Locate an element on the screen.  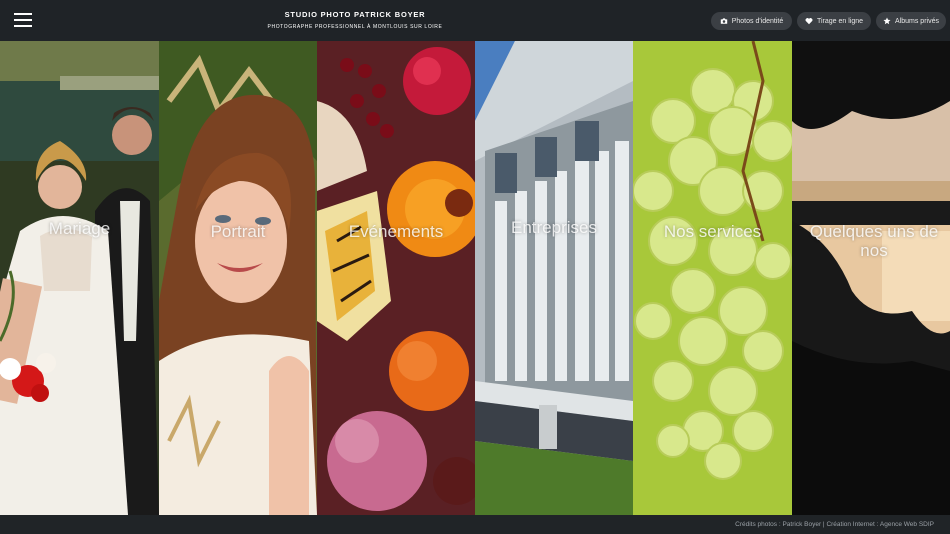
panel-portrait: Portrait is located at coordinates (238, 278).